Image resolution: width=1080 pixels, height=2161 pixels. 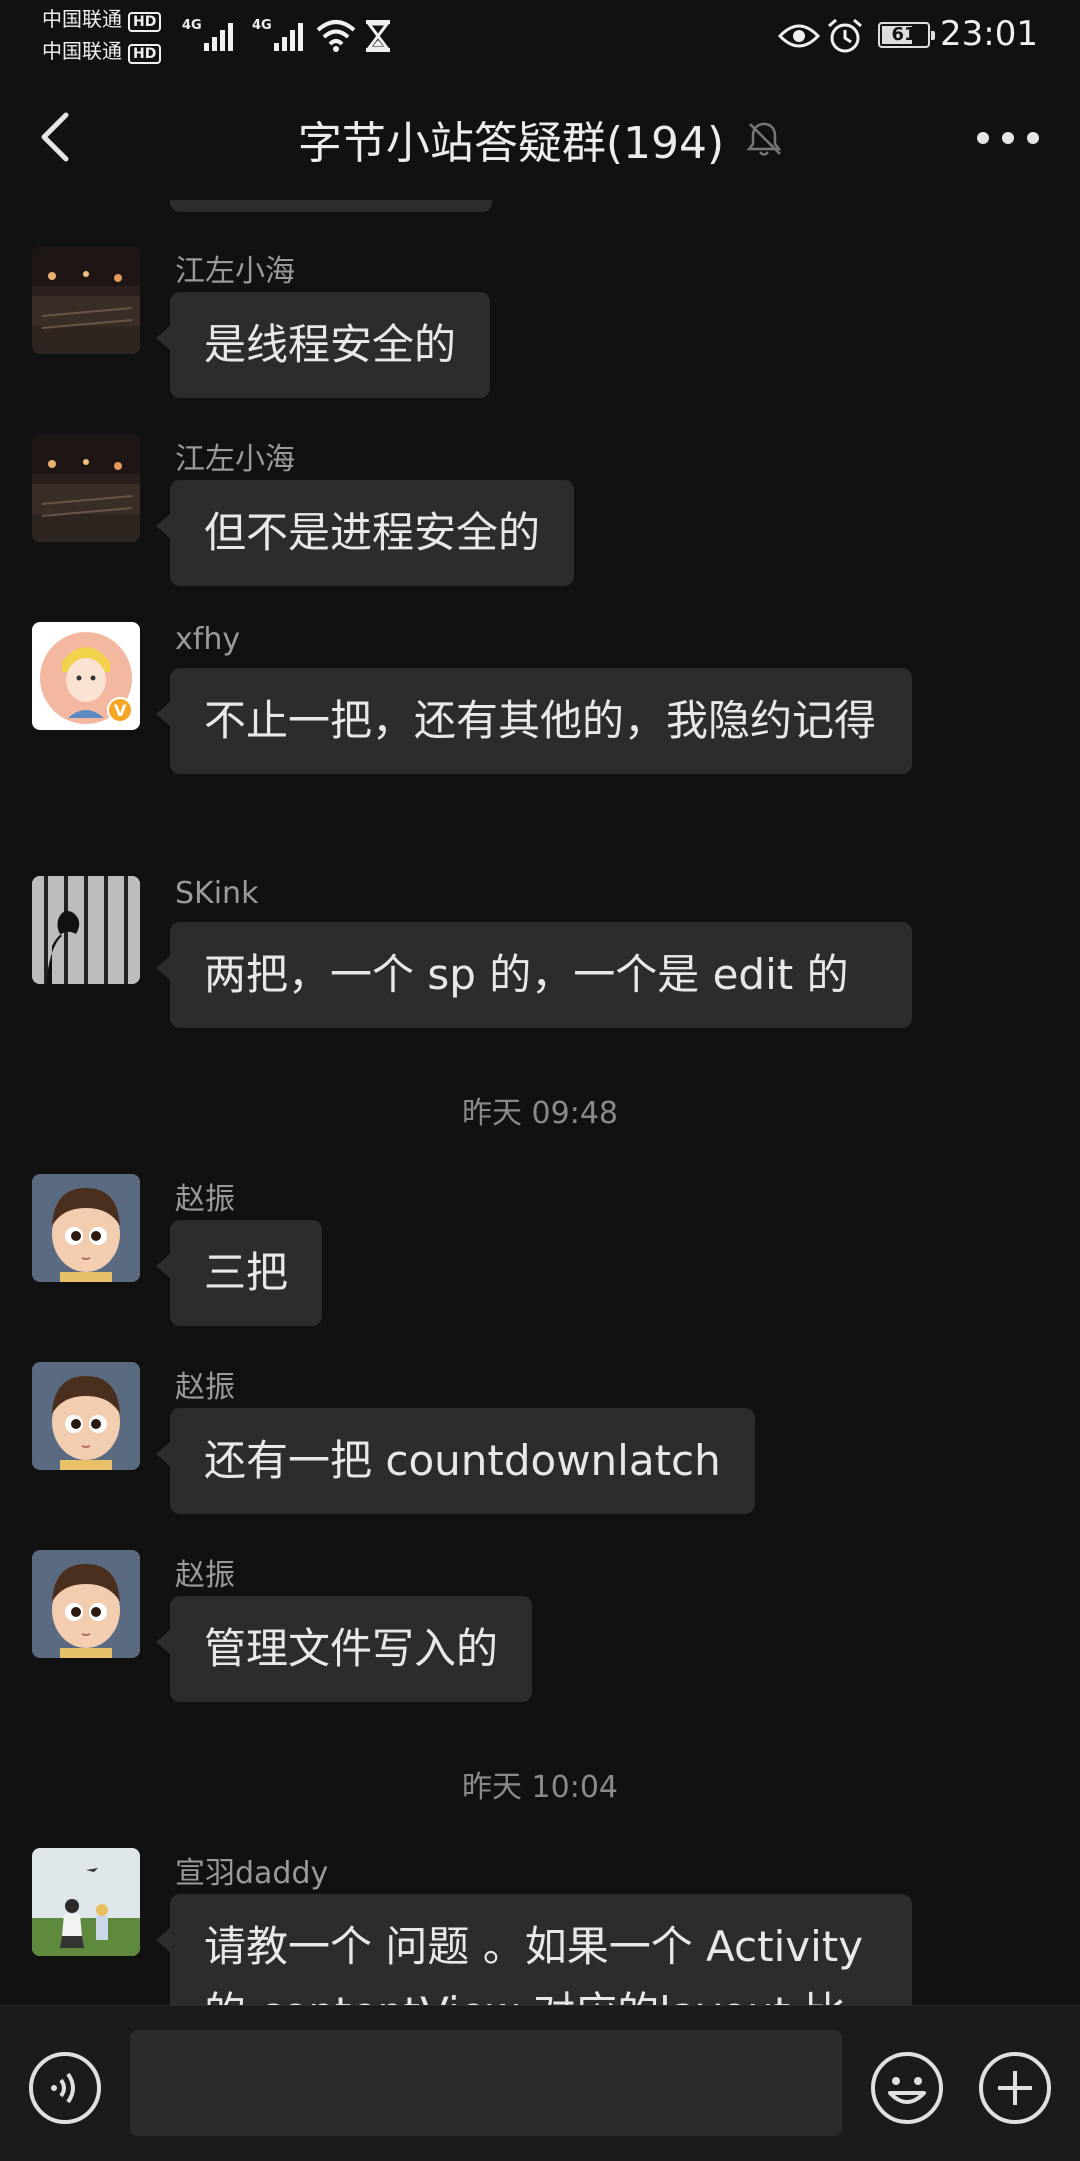 What do you see at coordinates (86, 676) in the screenshot?
I see `avatar: V` at bounding box center [86, 676].